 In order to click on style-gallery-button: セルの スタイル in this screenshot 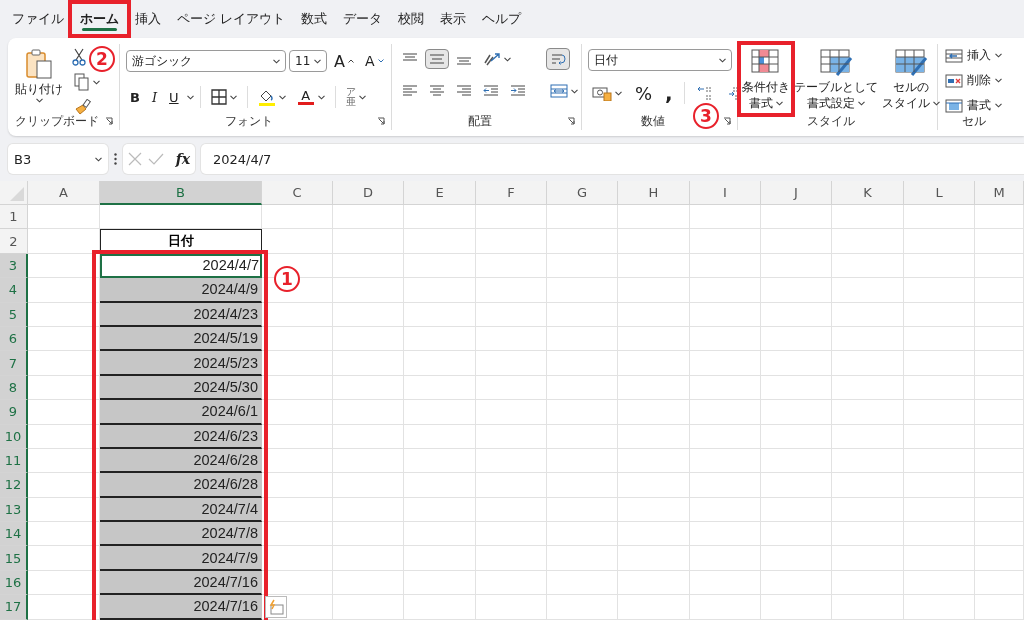, I will do `click(911, 79)`.